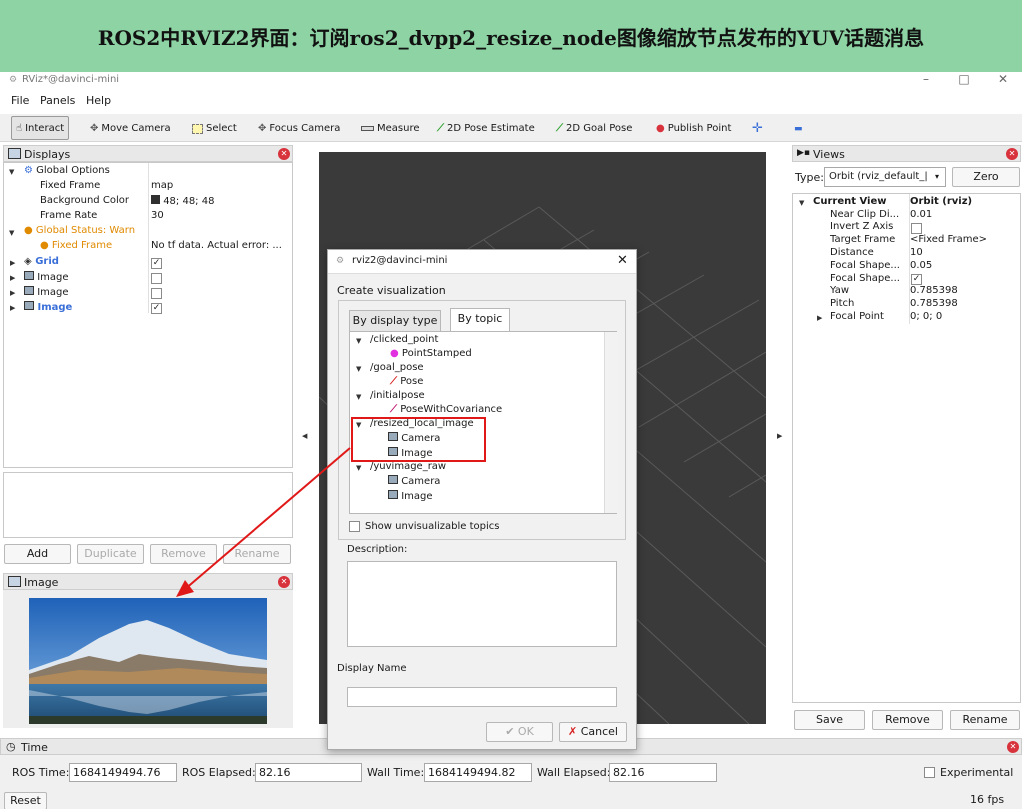 Image resolution: width=1022 pixels, height=809 pixels. What do you see at coordinates (921, 267) in the screenshot?
I see `focal-shape-size-value: 0.05` at bounding box center [921, 267].